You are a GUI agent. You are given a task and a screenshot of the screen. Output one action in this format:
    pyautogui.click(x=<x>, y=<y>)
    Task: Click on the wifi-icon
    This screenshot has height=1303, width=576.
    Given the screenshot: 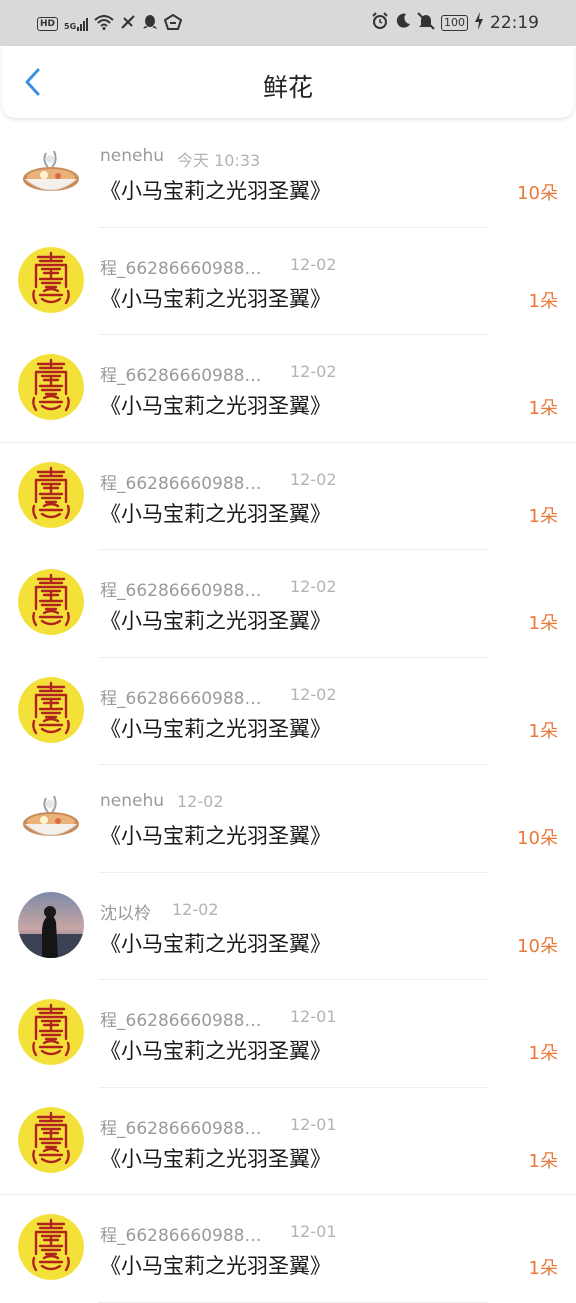 What is the action you would take?
    pyautogui.click(x=104, y=23)
    